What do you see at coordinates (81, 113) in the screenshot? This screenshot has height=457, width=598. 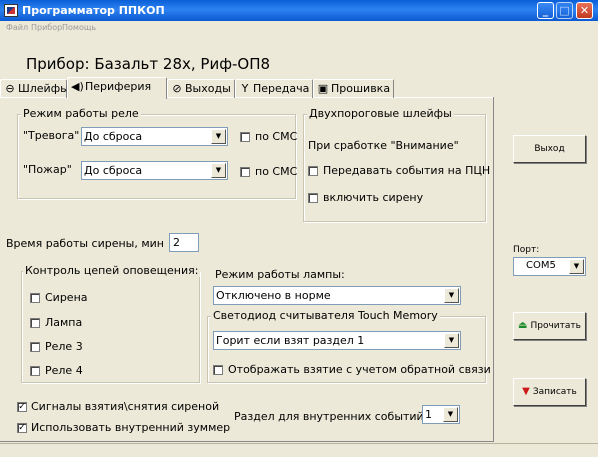 I see `relay-mode-title: Режим работы реле` at bounding box center [81, 113].